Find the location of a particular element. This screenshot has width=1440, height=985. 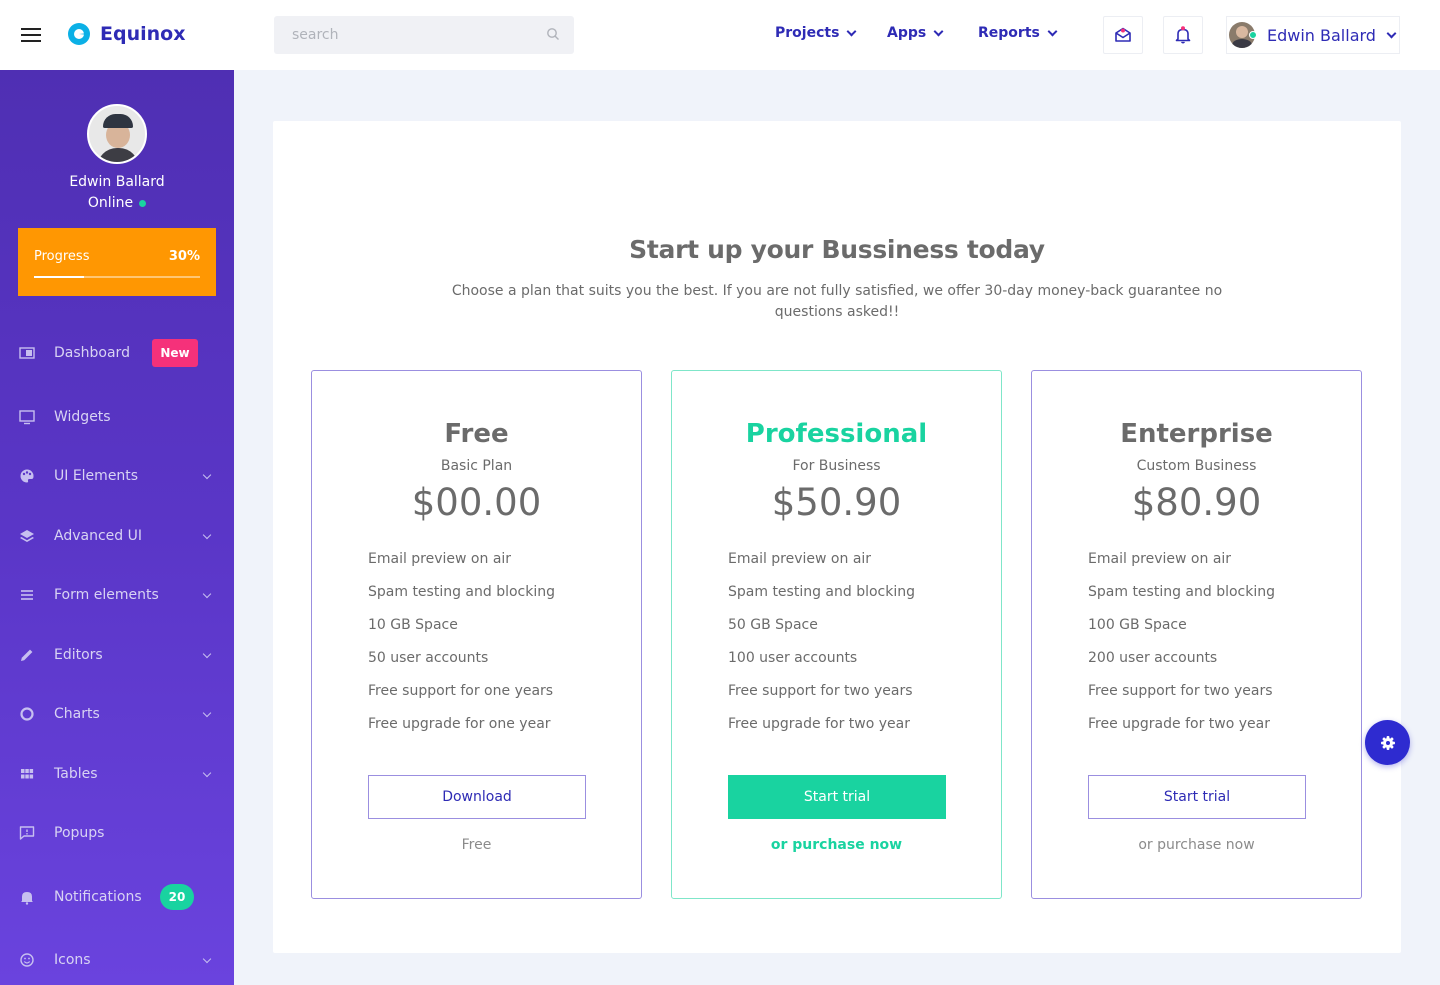

sidebar-user-name: Edwin Ballard is located at coordinates (117, 182).